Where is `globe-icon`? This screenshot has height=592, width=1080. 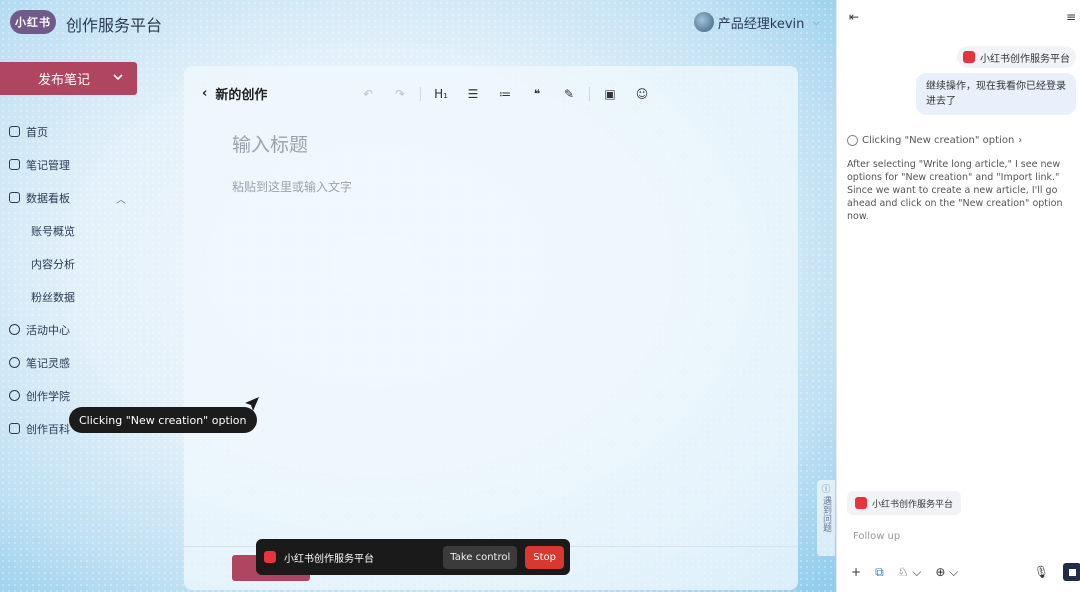
globe-icon is located at coordinates (852, 140).